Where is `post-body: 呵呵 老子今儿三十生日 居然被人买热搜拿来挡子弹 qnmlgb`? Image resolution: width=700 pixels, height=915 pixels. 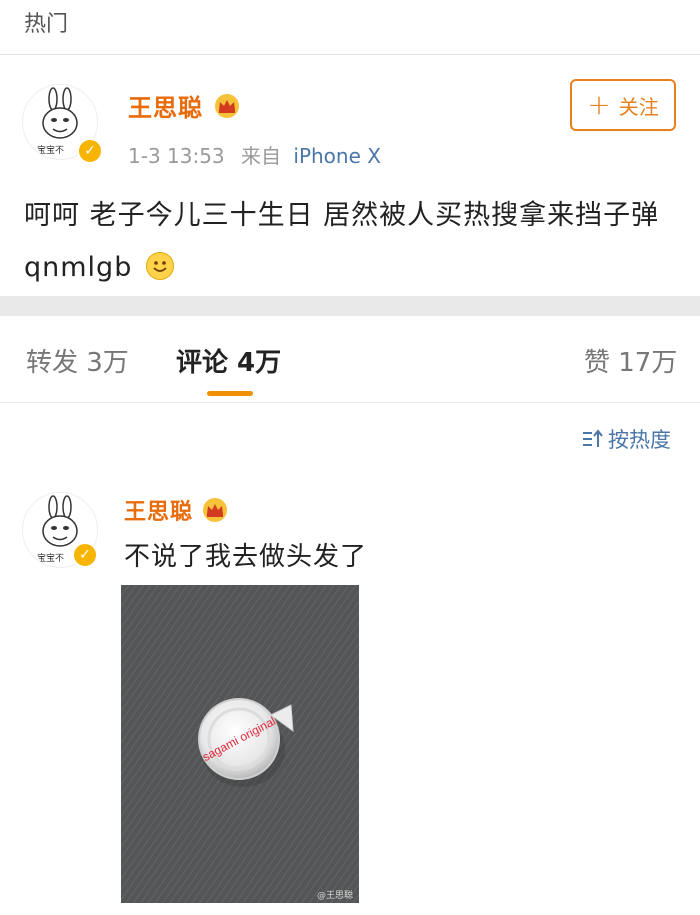
post-body: 呵呵 老子今儿三十生日 居然被人买热搜拿来挡子弹 qnmlgb is located at coordinates (349, 242).